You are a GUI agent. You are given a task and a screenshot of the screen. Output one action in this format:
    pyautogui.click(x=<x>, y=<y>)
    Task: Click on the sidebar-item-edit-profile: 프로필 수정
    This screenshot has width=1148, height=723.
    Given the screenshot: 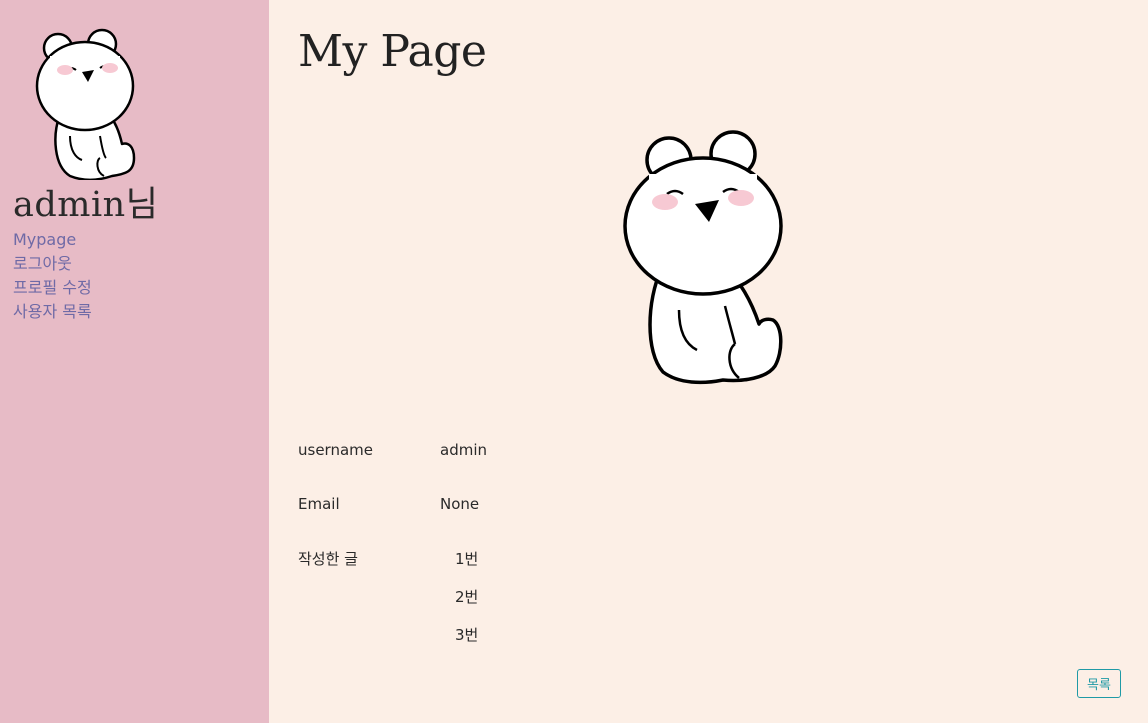 What is the action you would take?
    pyautogui.click(x=52, y=288)
    